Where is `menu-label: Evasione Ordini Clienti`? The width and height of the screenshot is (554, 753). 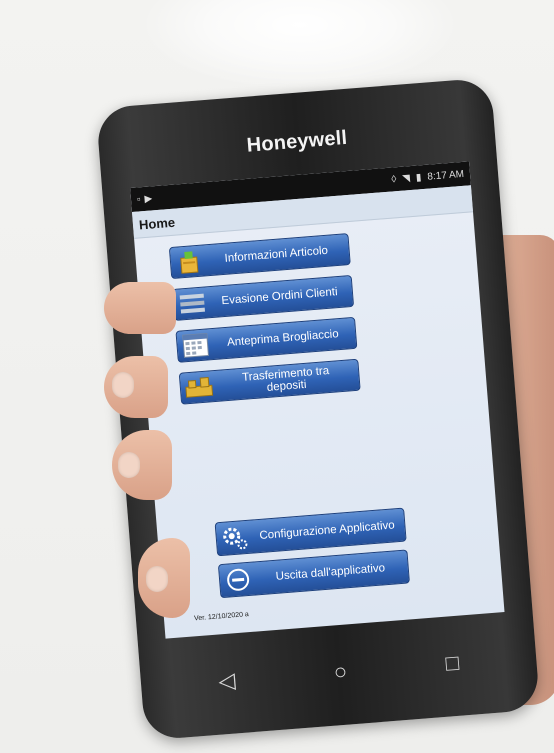
menu-label: Evasione Ordini Clienti is located at coordinates (280, 297).